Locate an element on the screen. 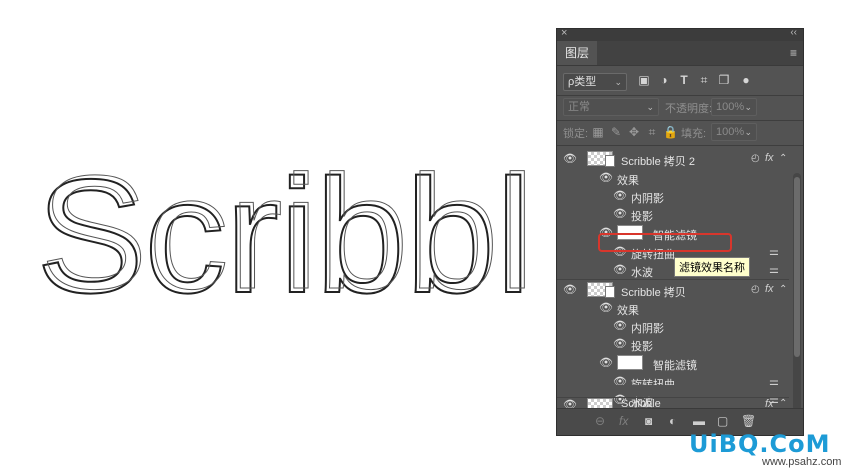 The height and width of the screenshot is (475, 850). filter-name-tooltip: 滤镜效果名称 is located at coordinates (712, 267).